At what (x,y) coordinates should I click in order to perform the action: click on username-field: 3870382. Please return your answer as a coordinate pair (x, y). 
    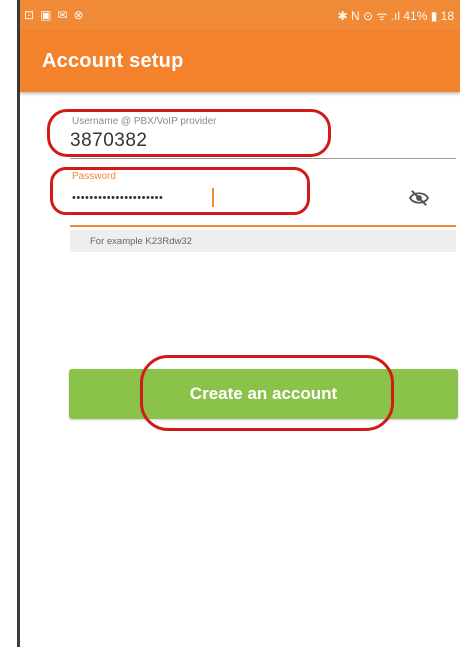
    Looking at the image, I should click on (108, 141).